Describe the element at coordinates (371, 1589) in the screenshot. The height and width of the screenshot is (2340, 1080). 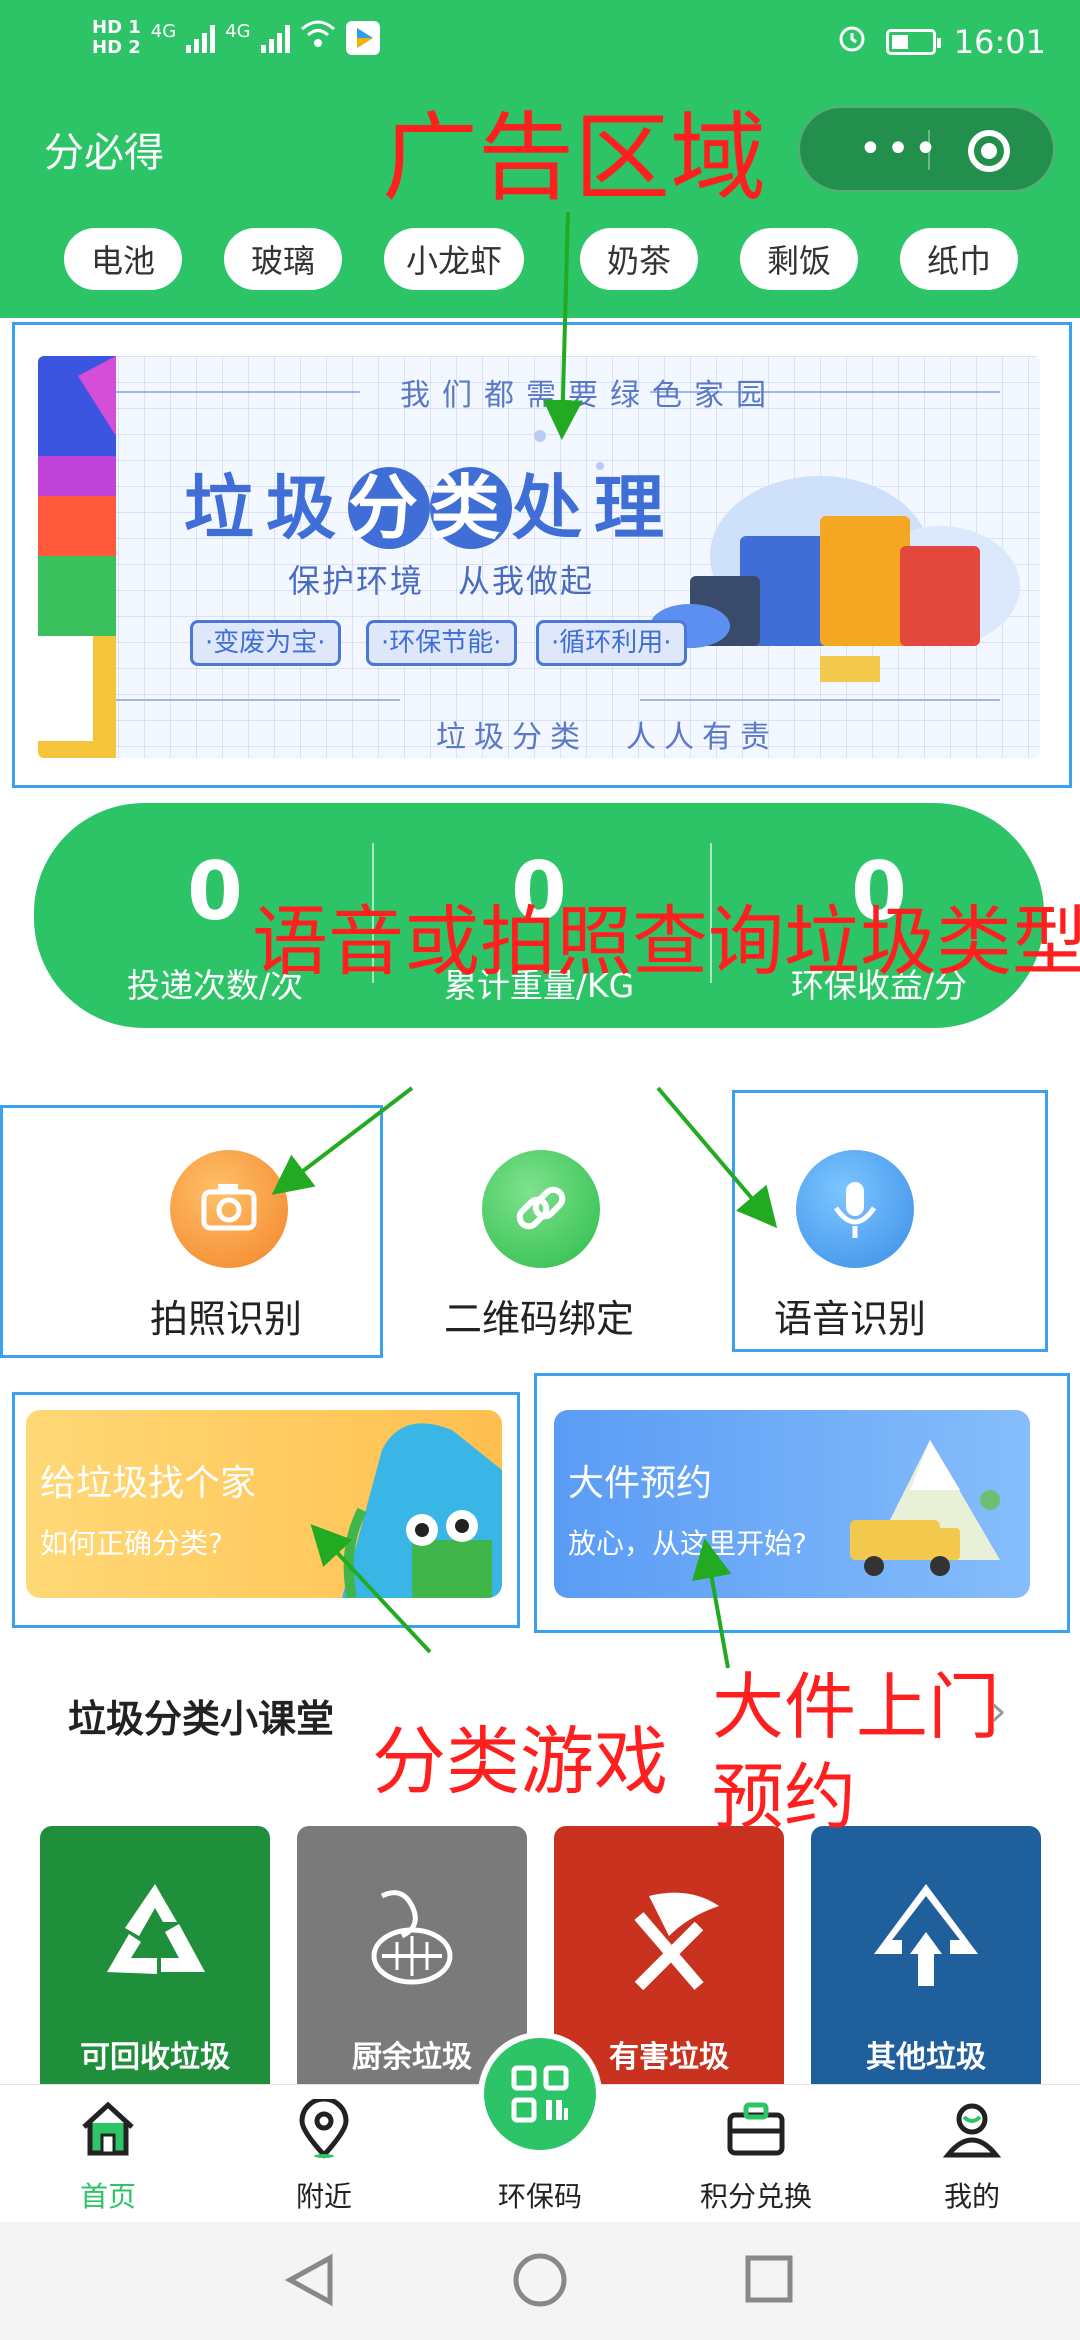
I see `arrow-to-game-card` at that location.